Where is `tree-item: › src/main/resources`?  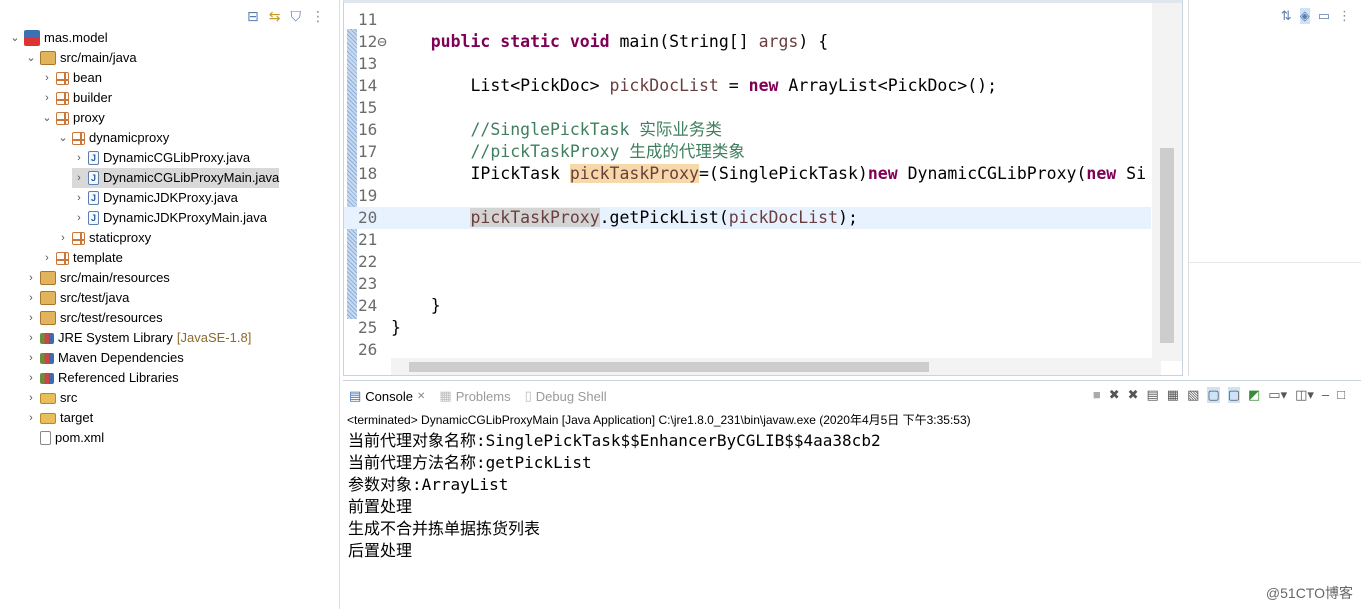
tree-item: › src/main/resources is located at coordinates (97, 278).